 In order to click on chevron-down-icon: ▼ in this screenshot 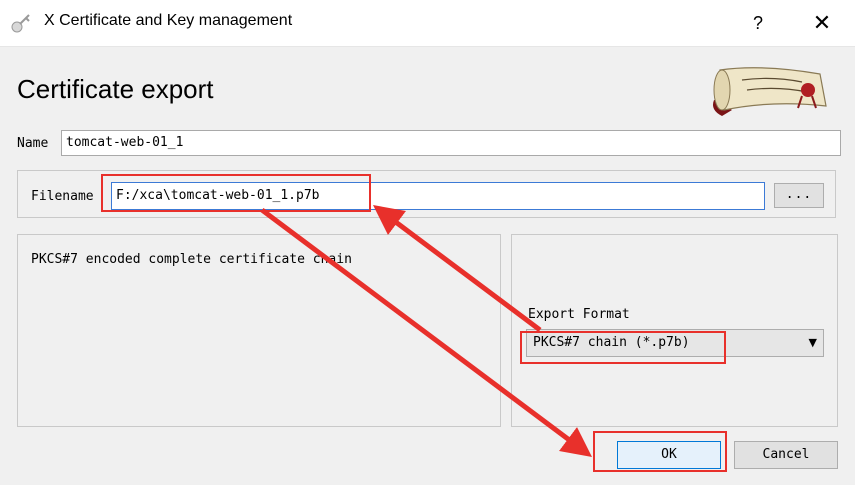, I will do `click(812, 342)`.